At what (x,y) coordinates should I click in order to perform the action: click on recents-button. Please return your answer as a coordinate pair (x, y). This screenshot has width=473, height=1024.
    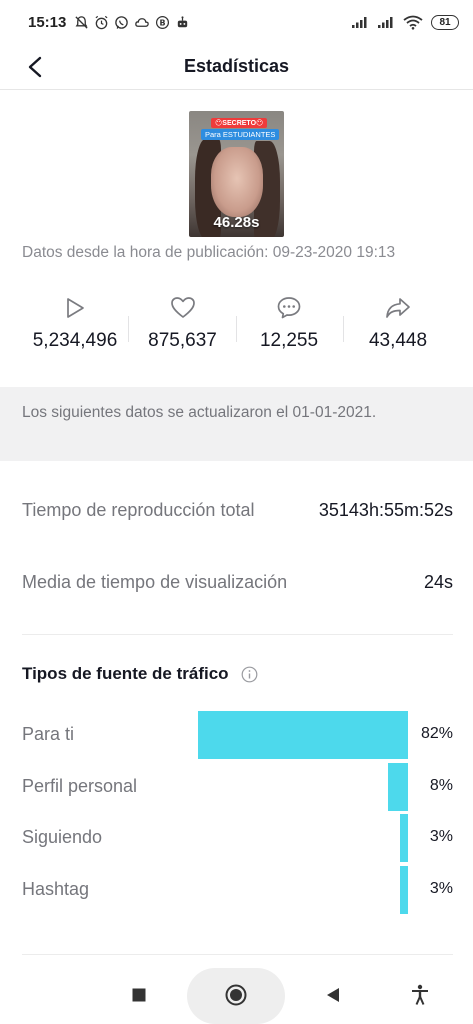
    Looking at the image, I should click on (139, 995).